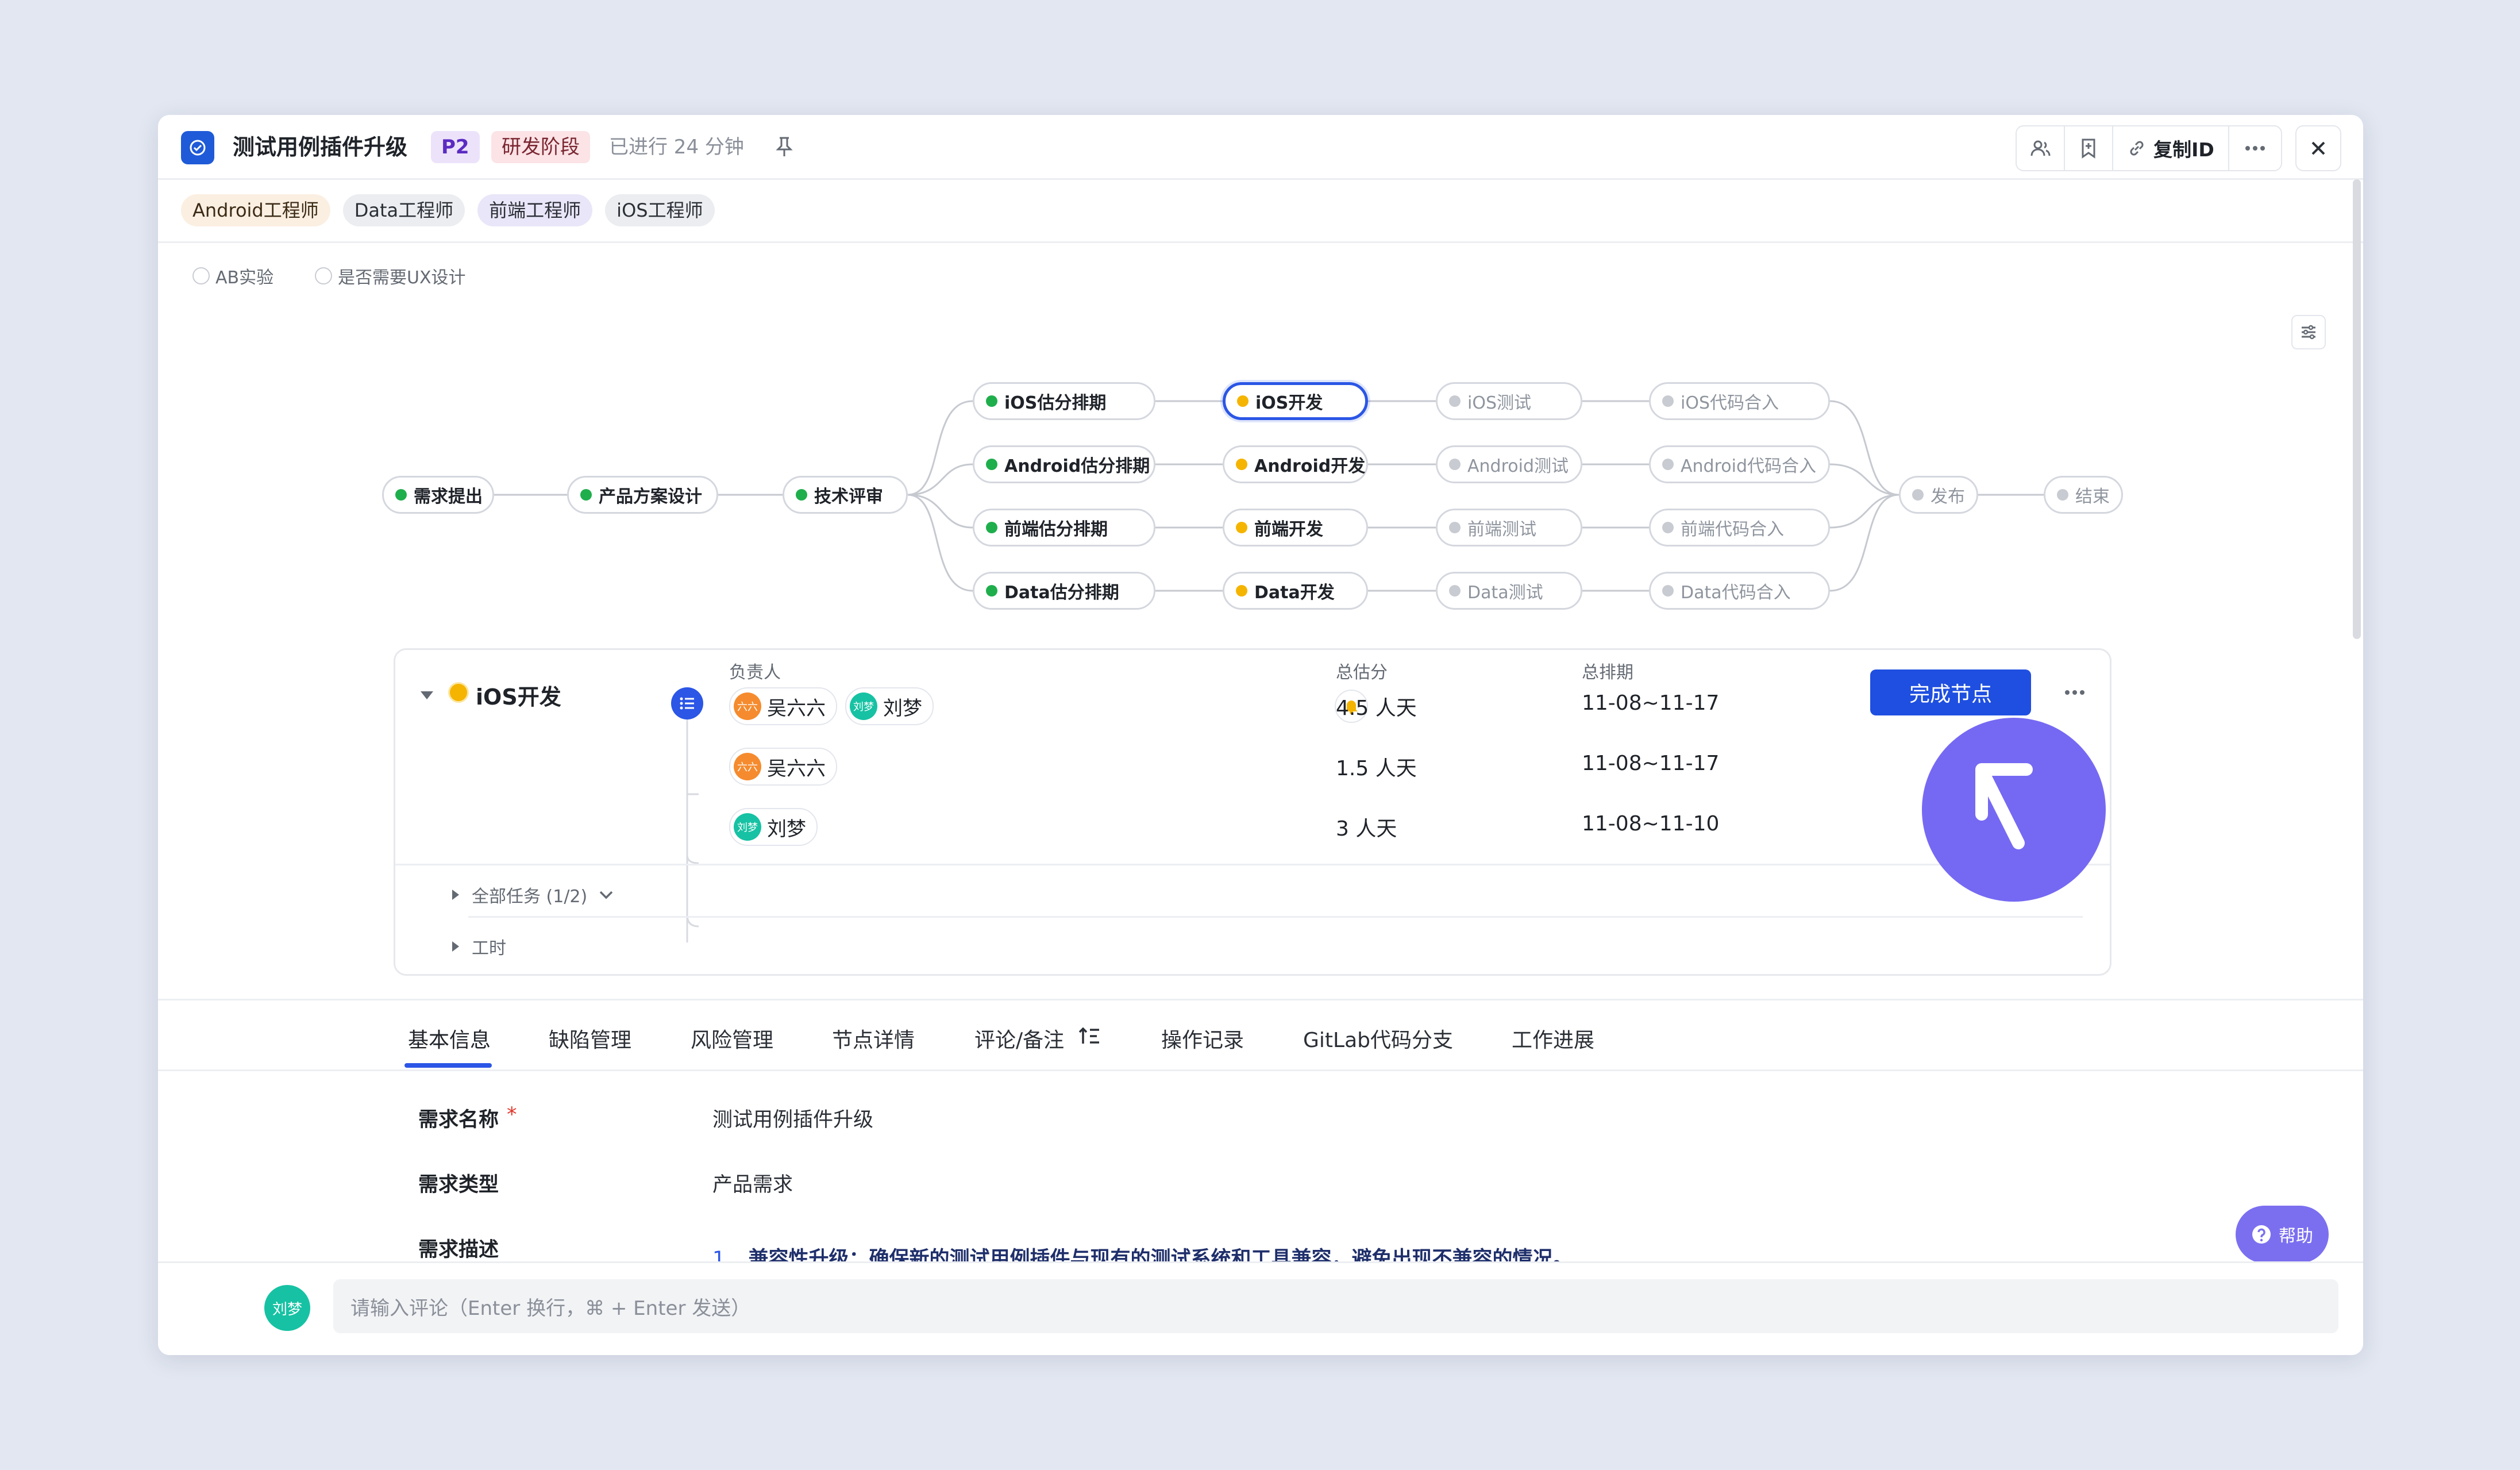 This screenshot has width=2520, height=1470. What do you see at coordinates (1019, 1038) in the screenshot?
I see `tab-comments: 评论/备注` at bounding box center [1019, 1038].